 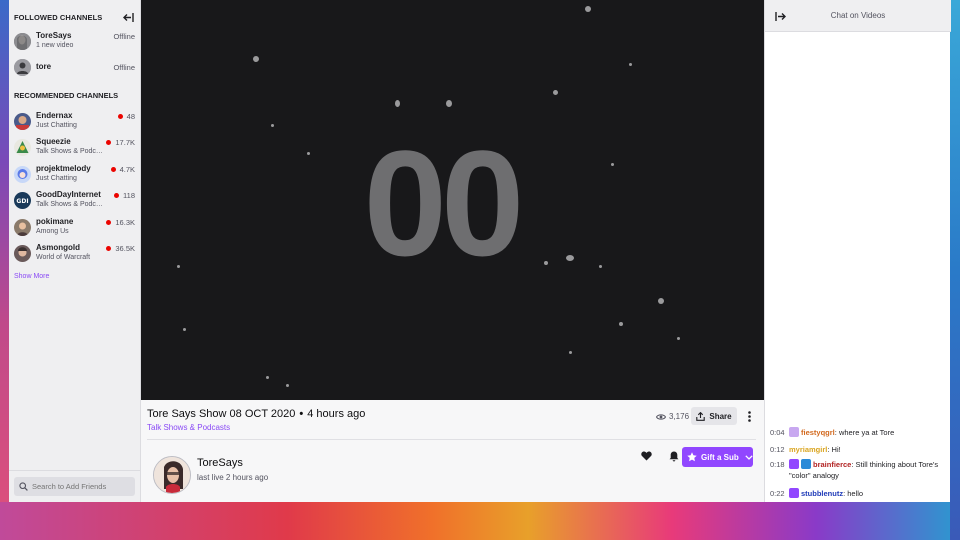 I want to click on show-more-link: Show More, so click(x=31, y=276).